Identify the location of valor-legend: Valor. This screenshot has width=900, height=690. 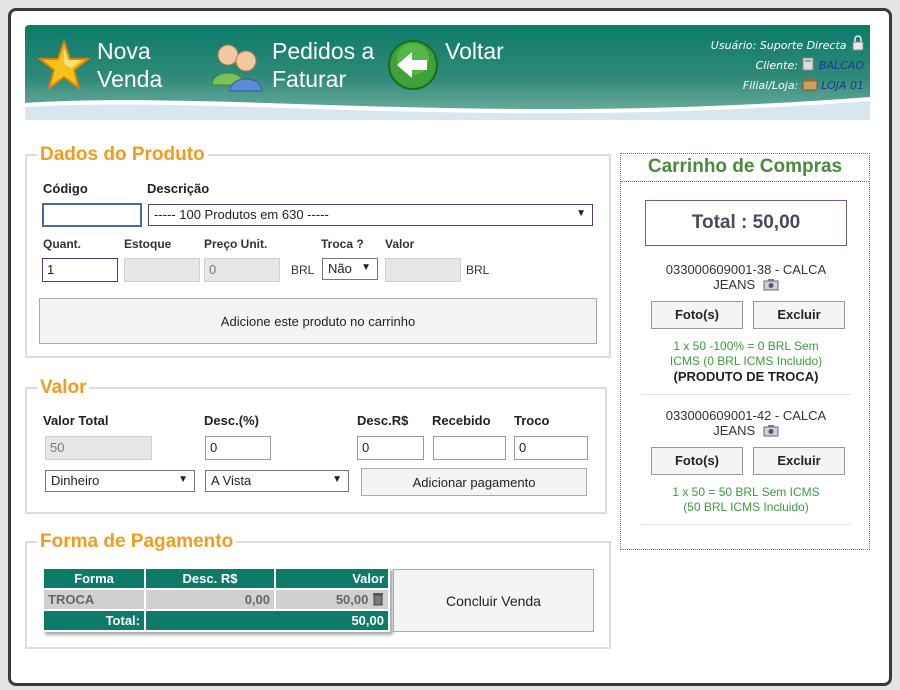
(63, 387).